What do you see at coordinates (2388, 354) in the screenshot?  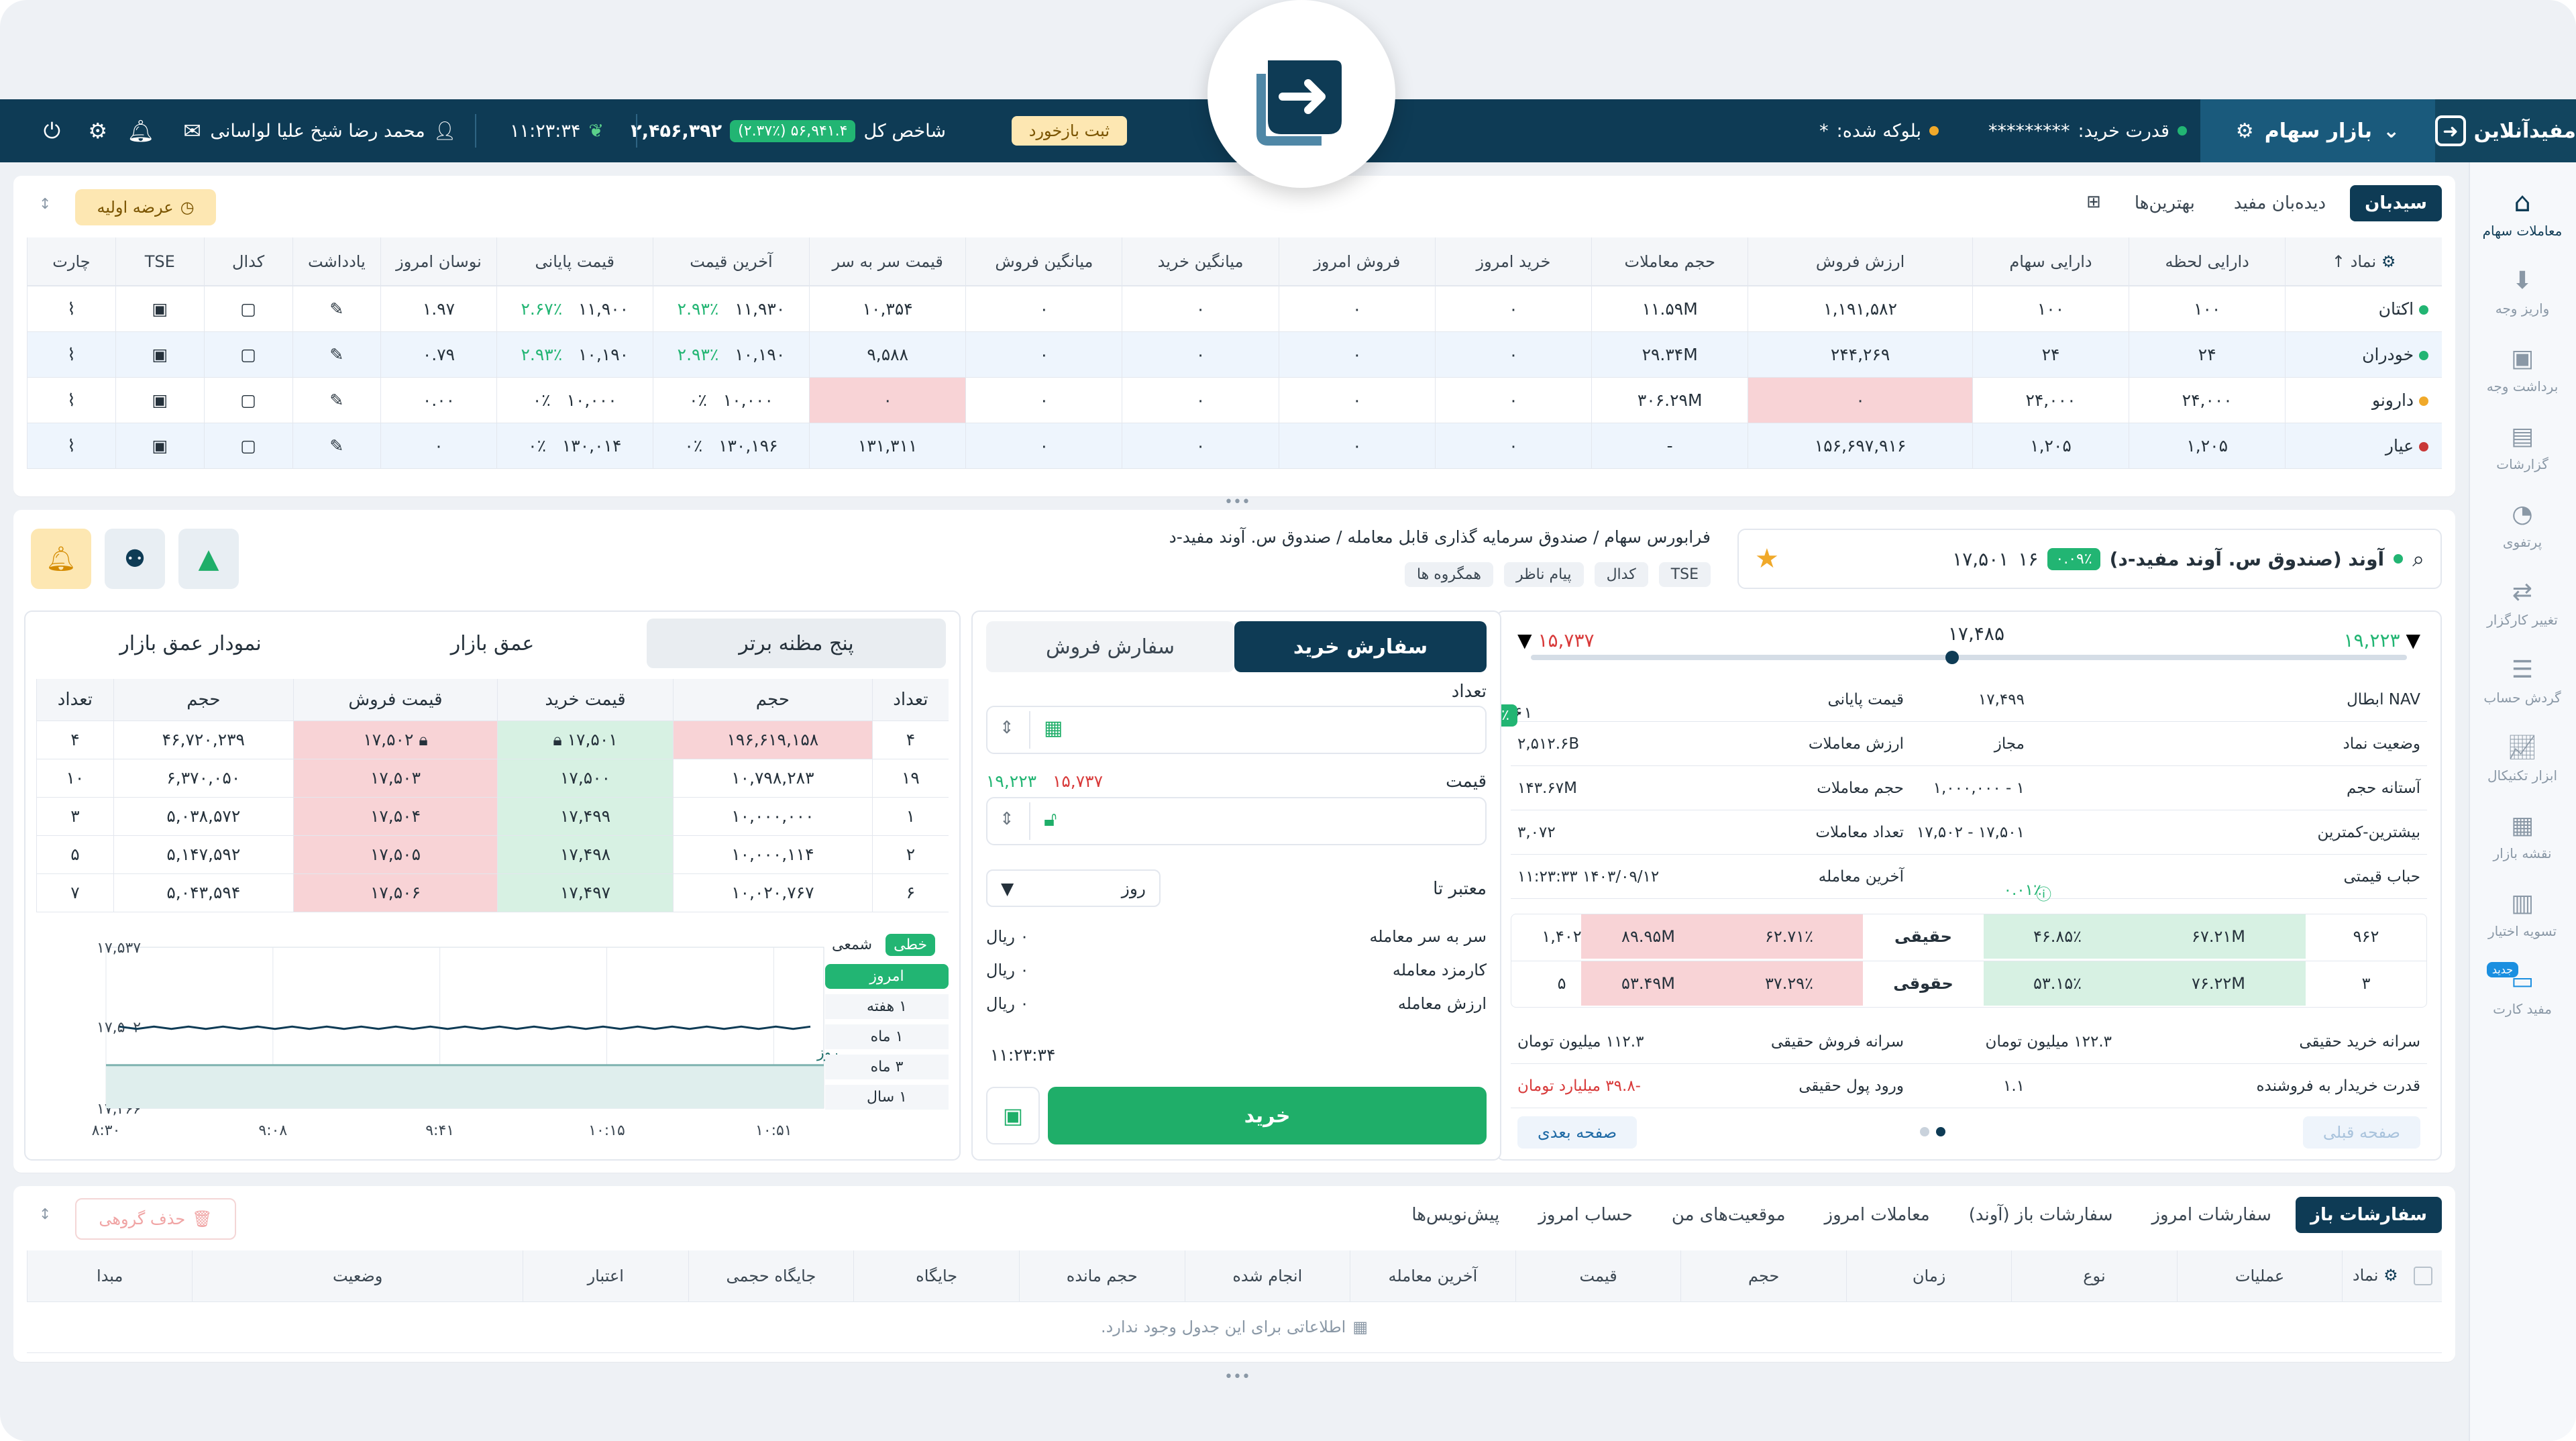 I see `row-symbol: خودران` at bounding box center [2388, 354].